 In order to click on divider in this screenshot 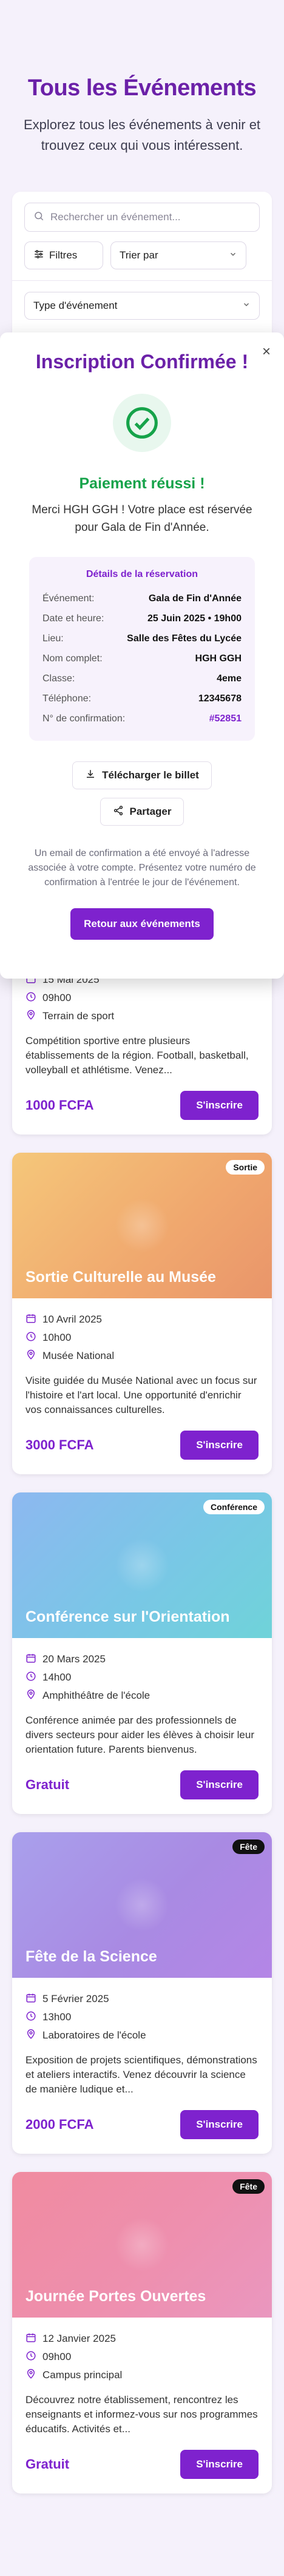, I will do `click(142, 281)`.